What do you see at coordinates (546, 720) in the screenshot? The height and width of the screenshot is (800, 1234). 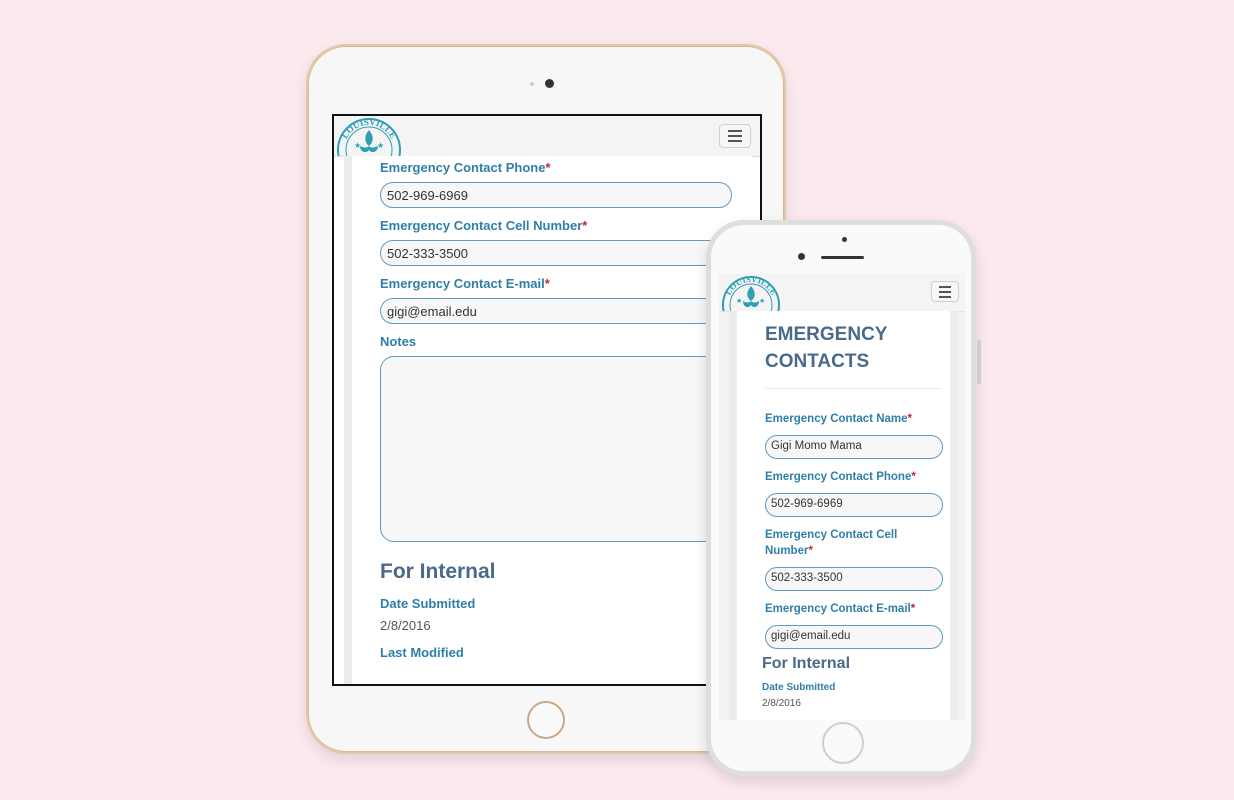 I see `tablet-home-button` at bounding box center [546, 720].